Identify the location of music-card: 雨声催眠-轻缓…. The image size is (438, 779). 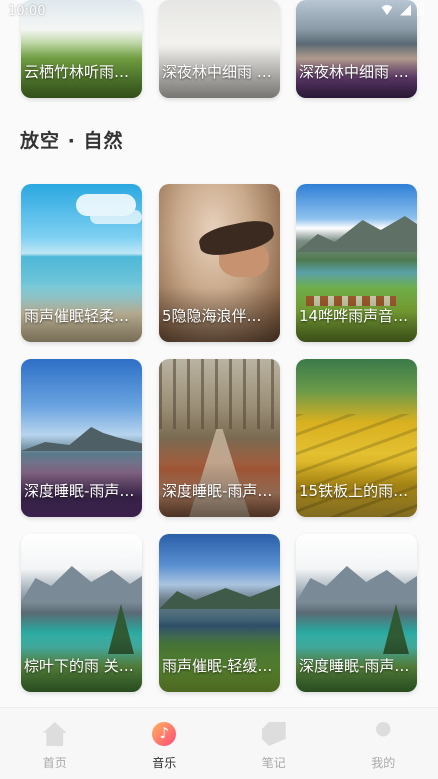
(219, 613).